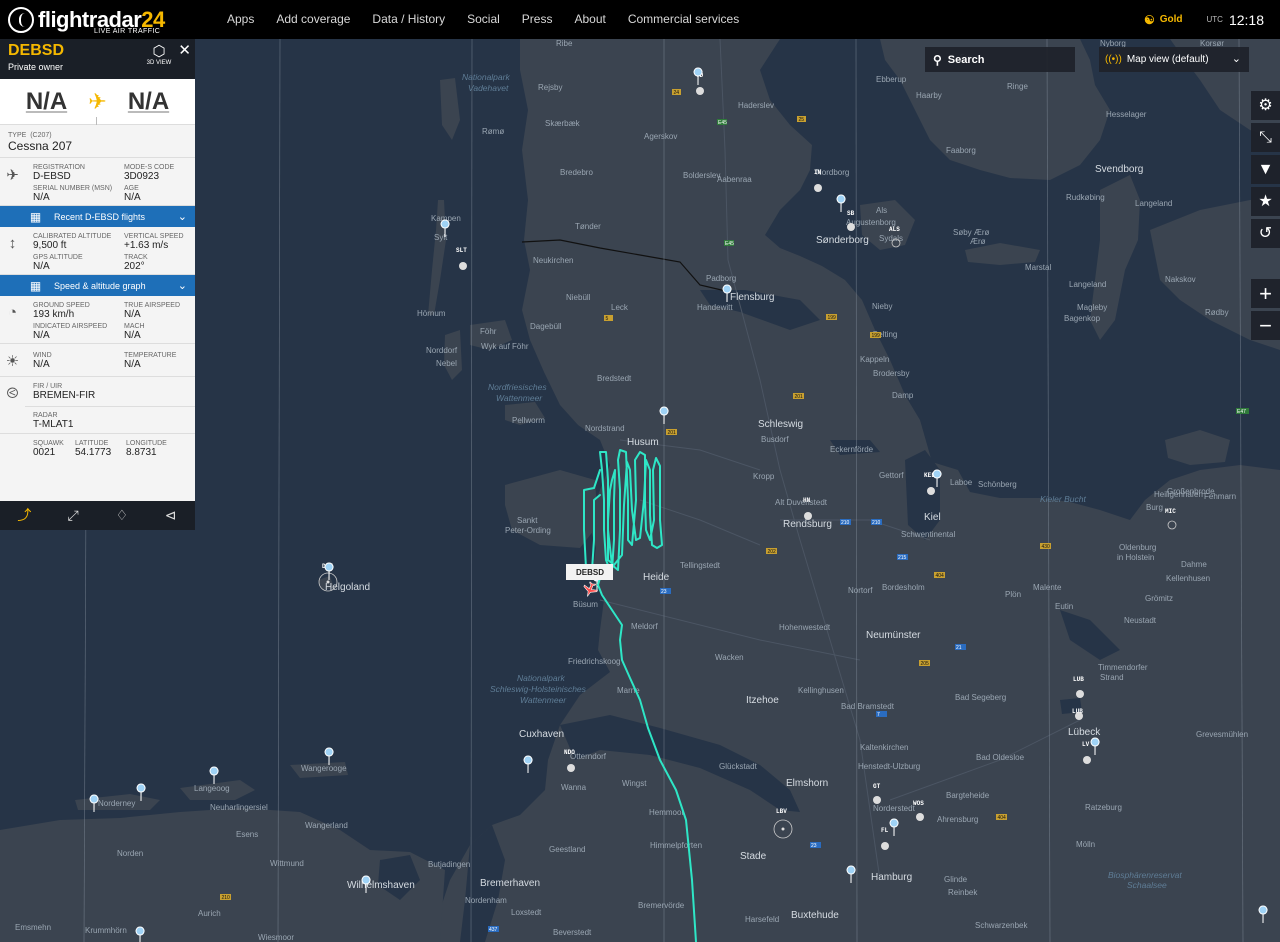 The width and height of the screenshot is (1280, 942). Describe the element at coordinates (891, 373) in the screenshot. I see `svg-text: Brodersby` at that location.